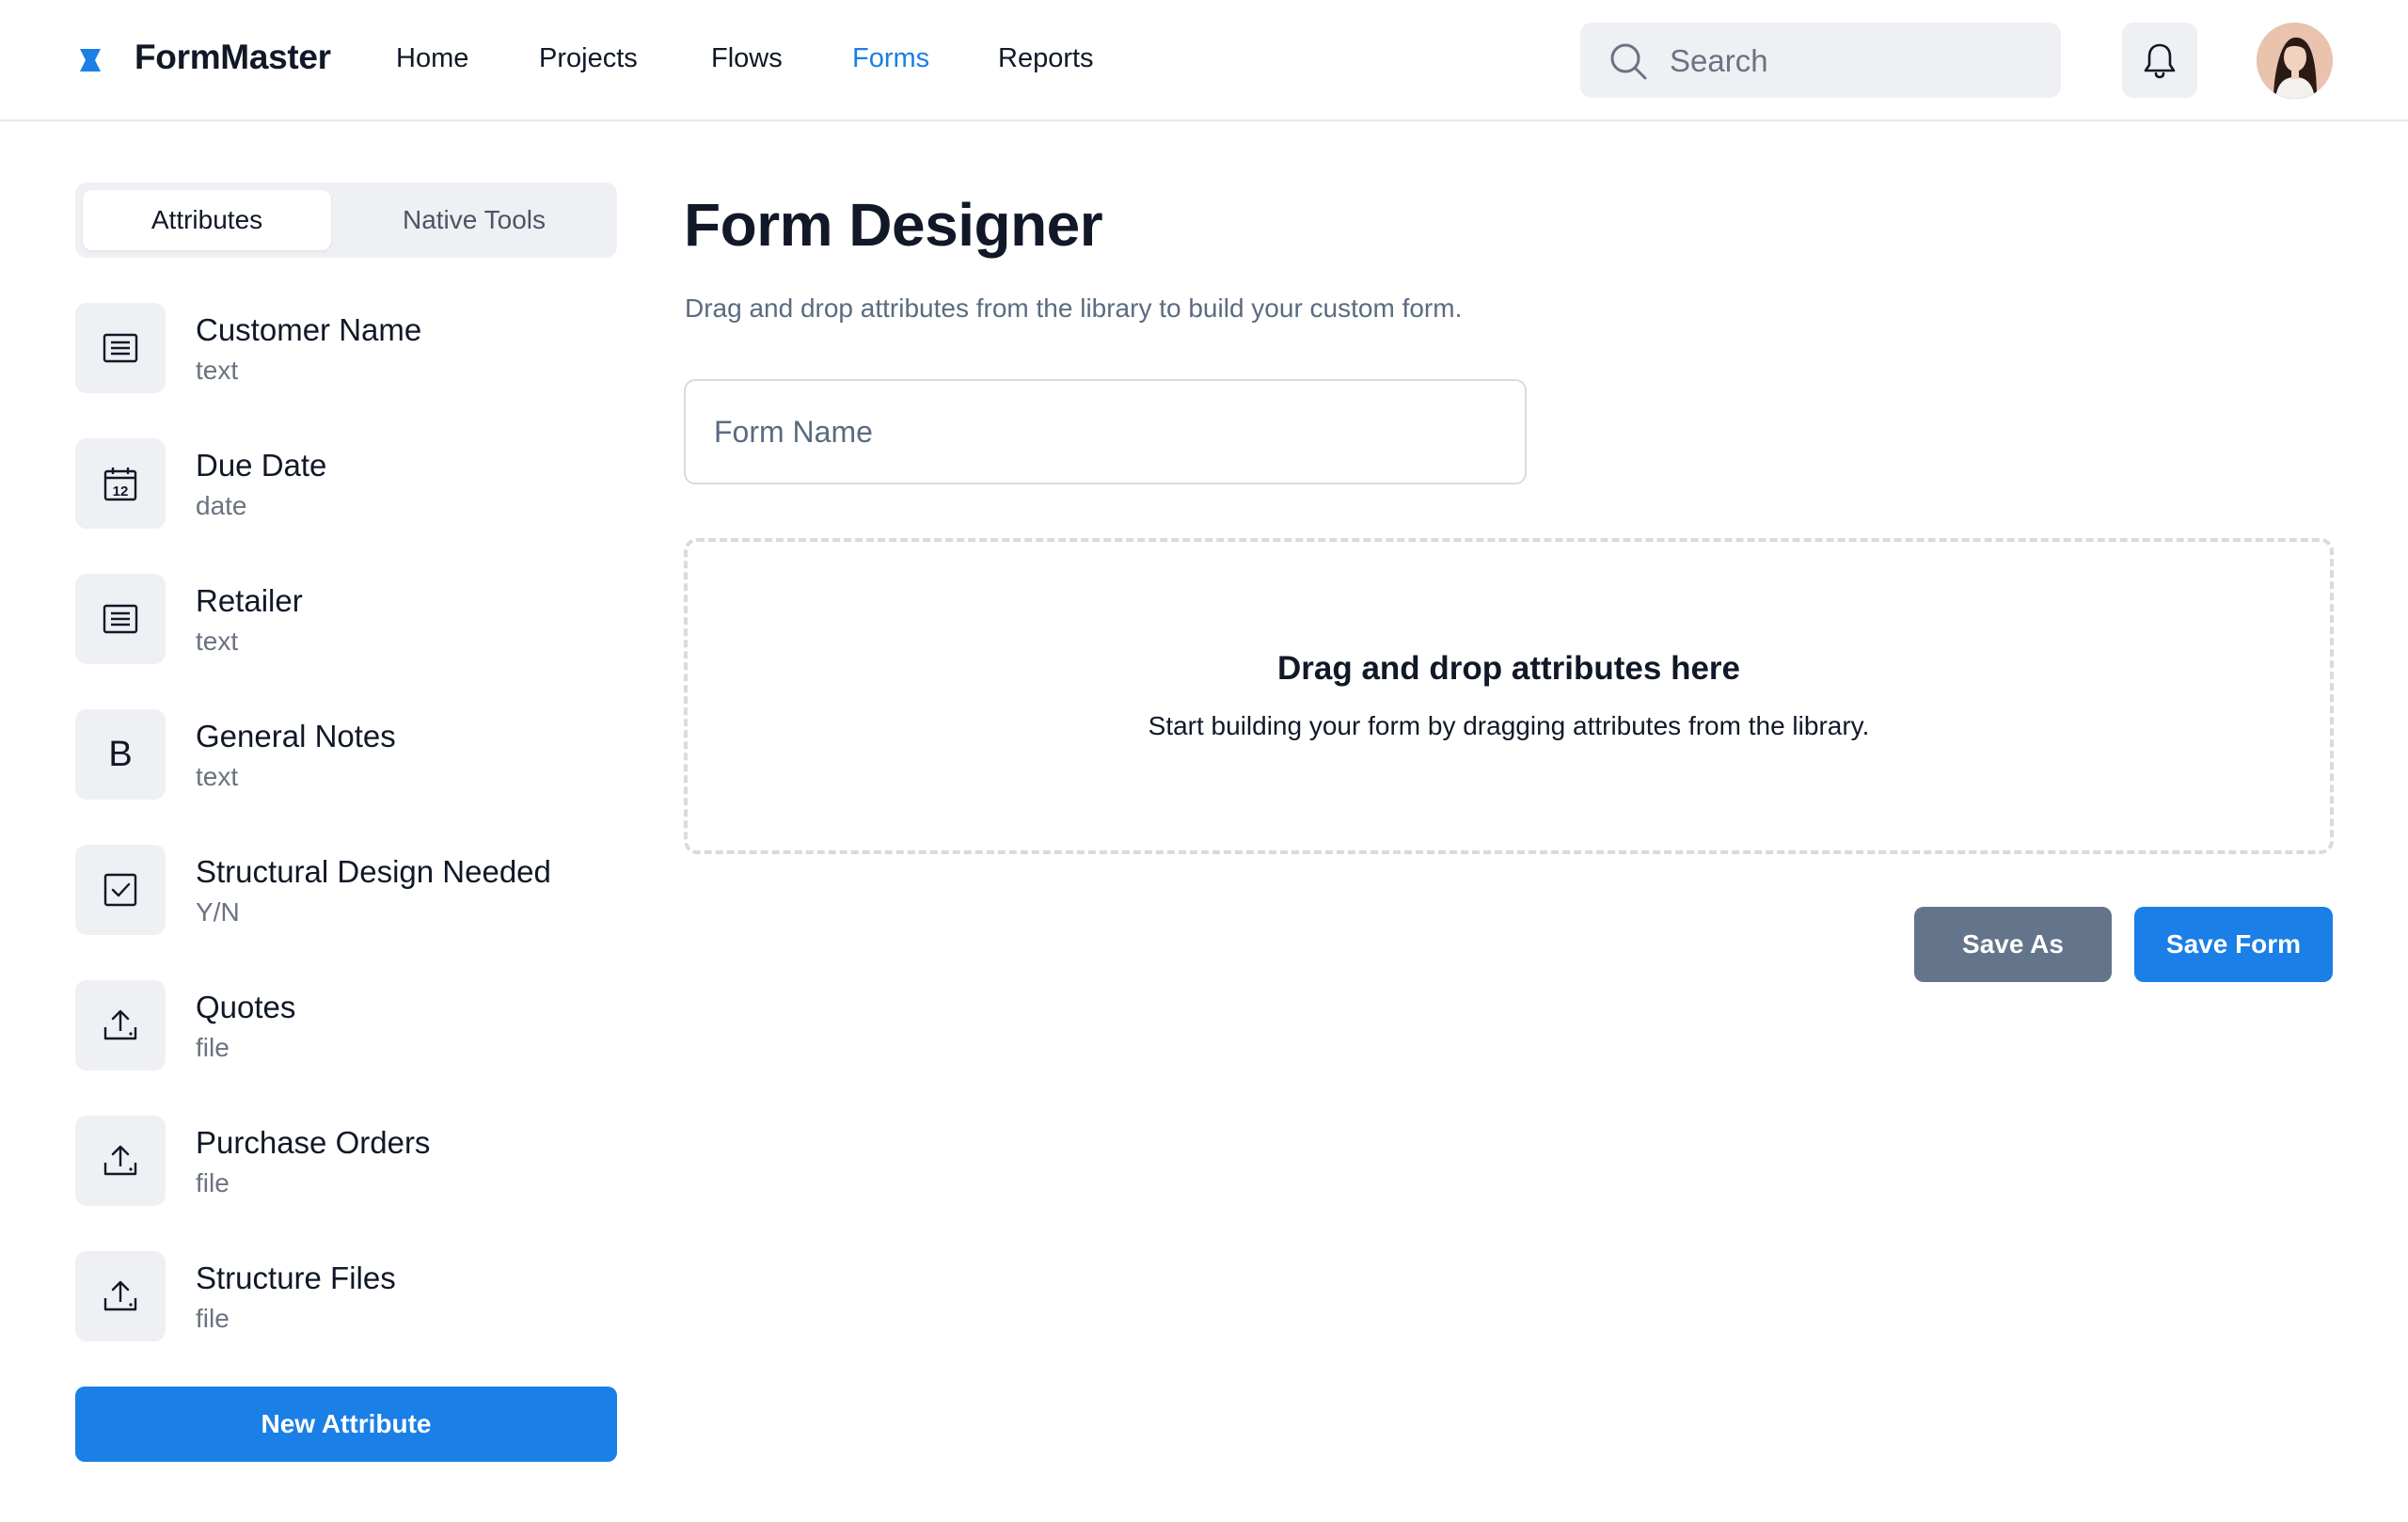 Image resolution: width=2408 pixels, height=1522 pixels. I want to click on attribute-name: Retailer, so click(249, 601).